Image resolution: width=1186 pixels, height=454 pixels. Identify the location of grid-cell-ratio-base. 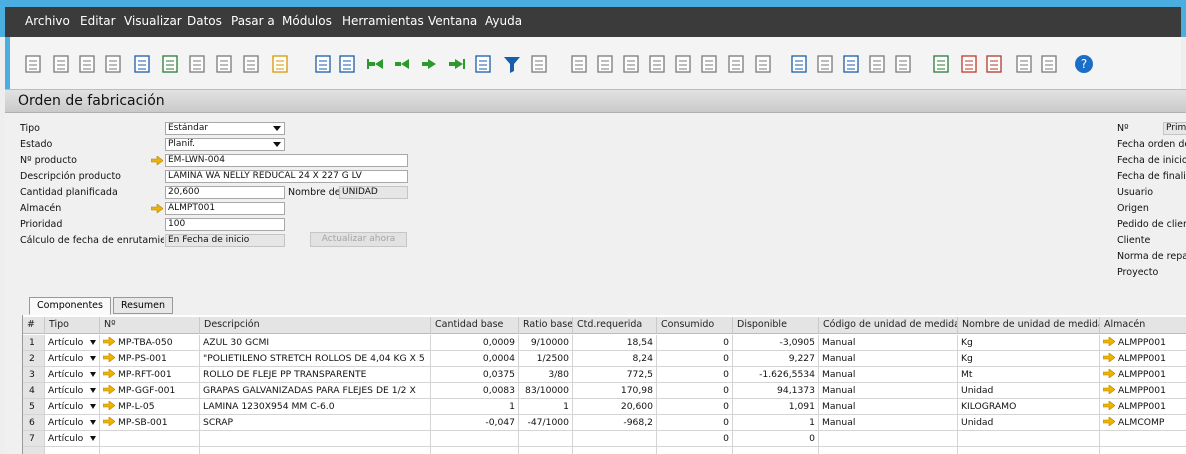
(546, 439).